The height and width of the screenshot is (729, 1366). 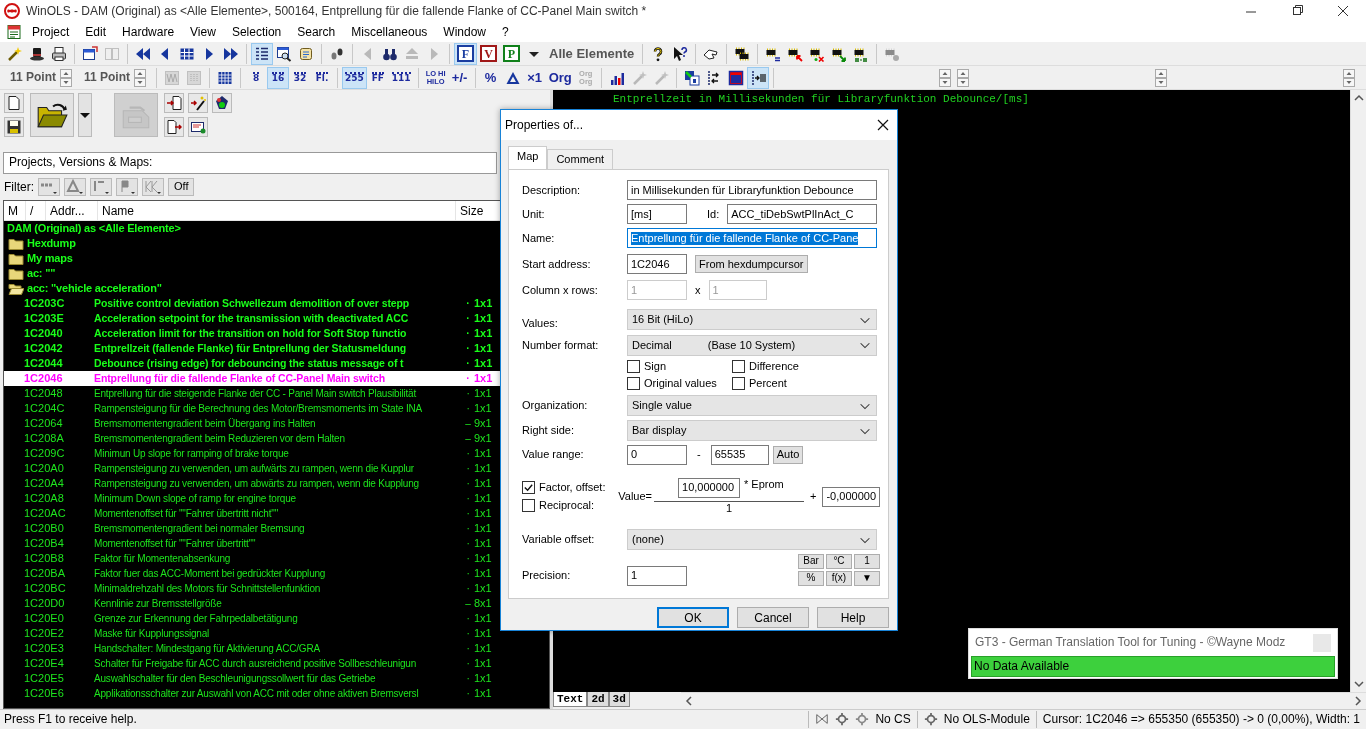 What do you see at coordinates (225, 77) in the screenshot?
I see `grid-small-icon` at bounding box center [225, 77].